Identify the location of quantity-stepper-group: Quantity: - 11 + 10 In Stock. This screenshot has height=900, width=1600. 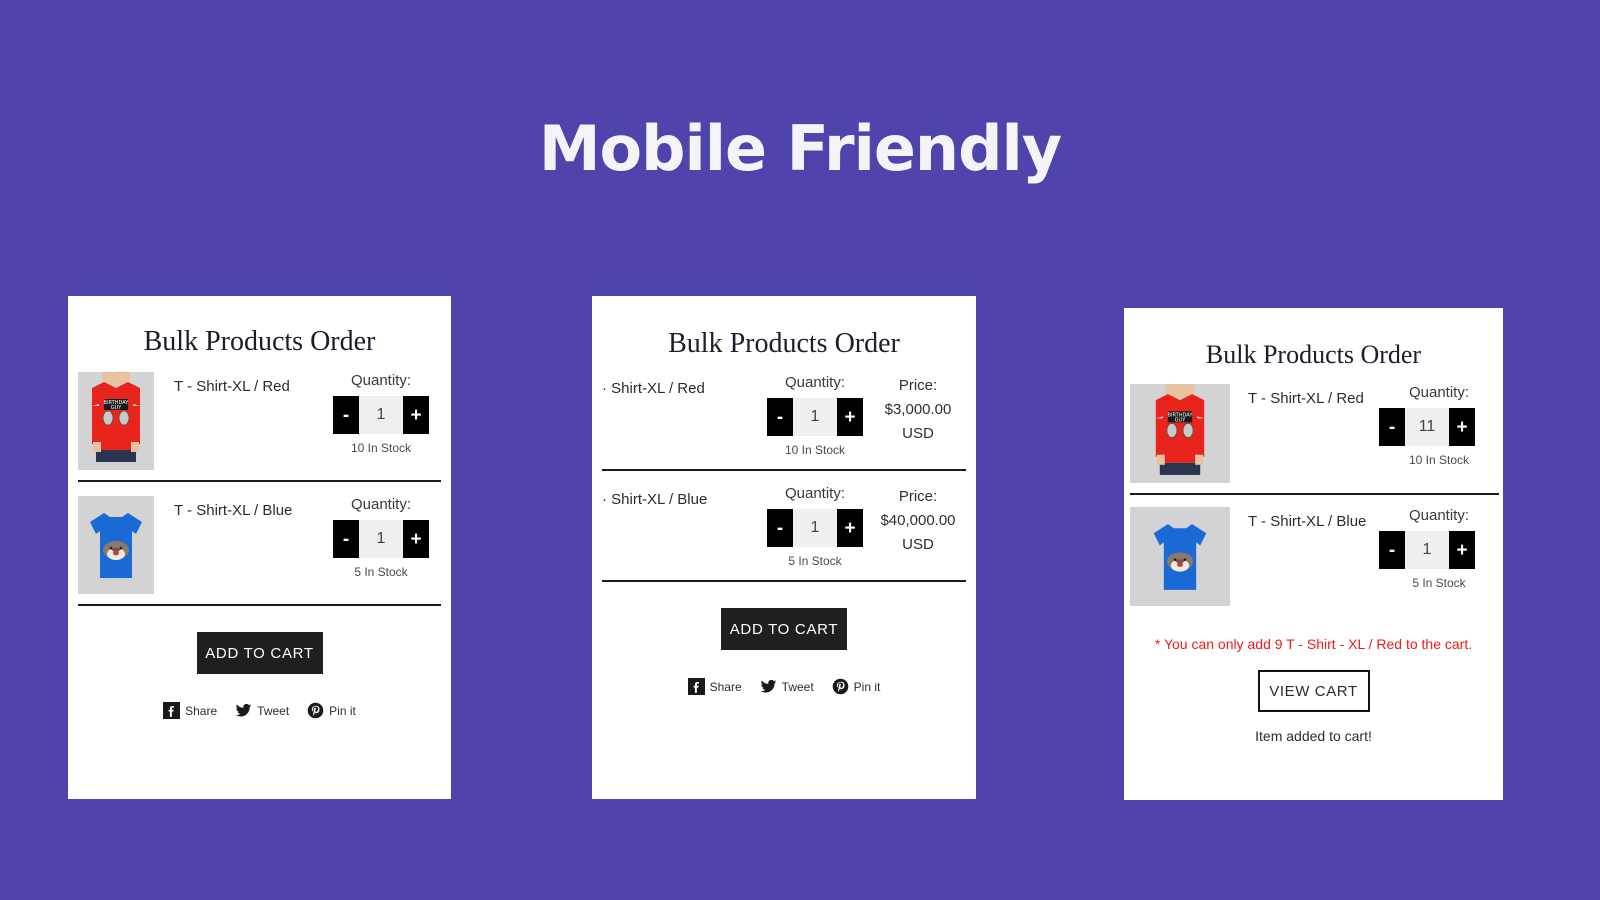
(1439, 425).